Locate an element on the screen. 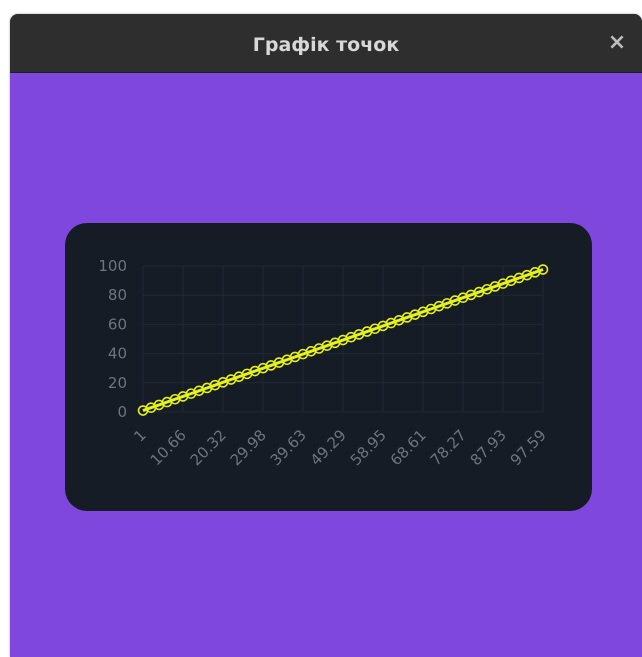  y-tick-label: 100 is located at coordinates (112, 266).